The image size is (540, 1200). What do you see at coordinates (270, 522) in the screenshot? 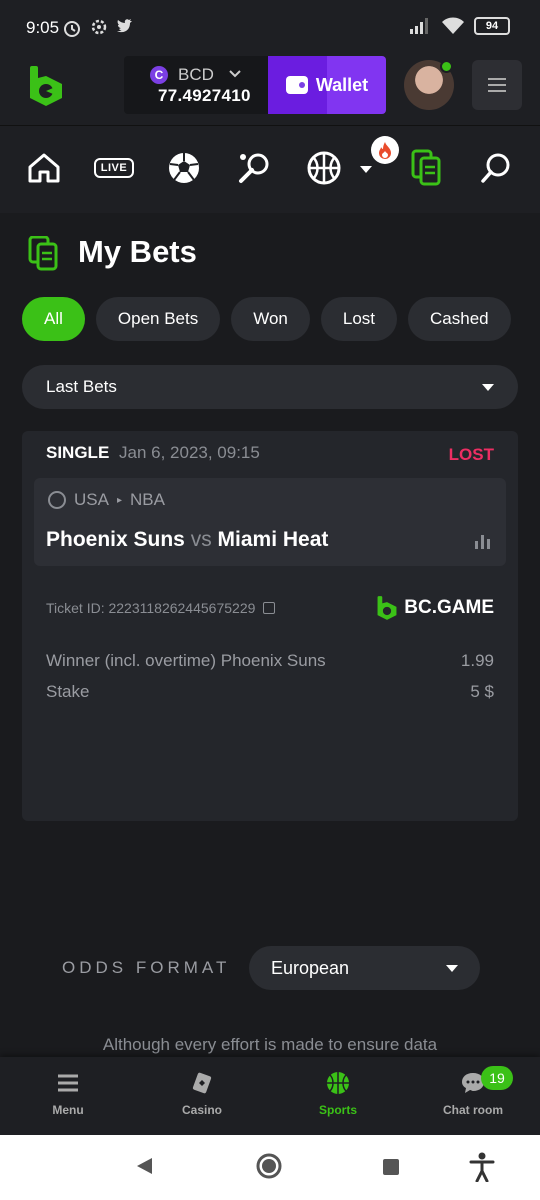
I see `match-info: USA ▸ NBA Phoenix Suns vs Miami Heat` at bounding box center [270, 522].